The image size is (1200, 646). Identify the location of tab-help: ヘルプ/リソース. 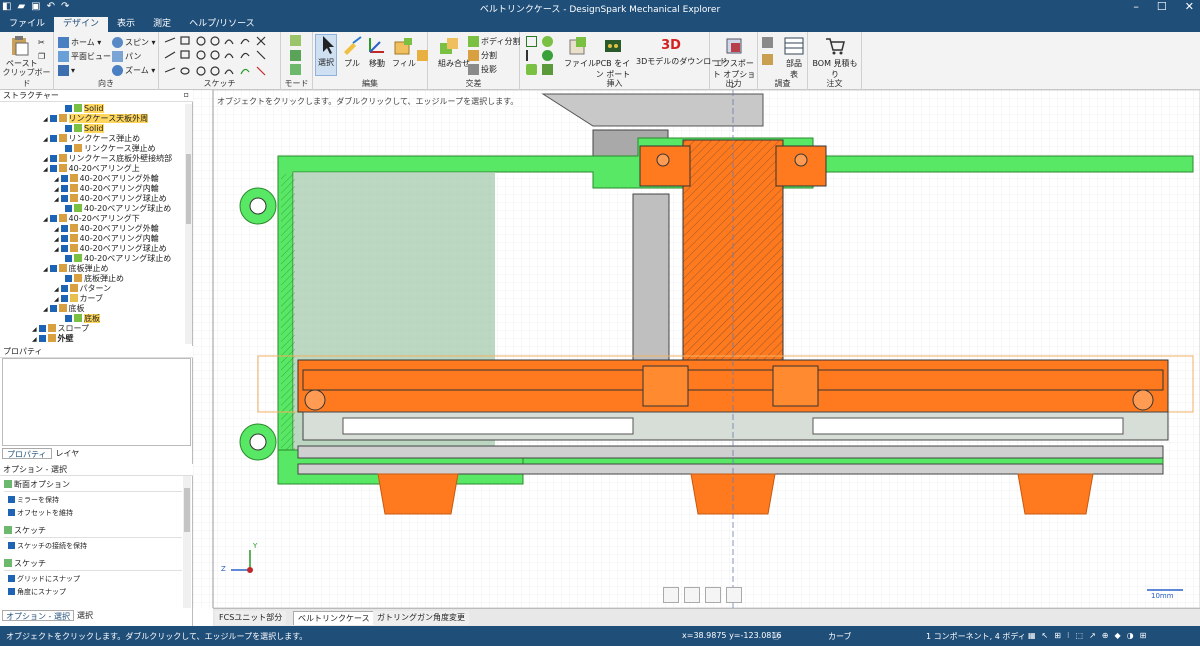
(222, 24).